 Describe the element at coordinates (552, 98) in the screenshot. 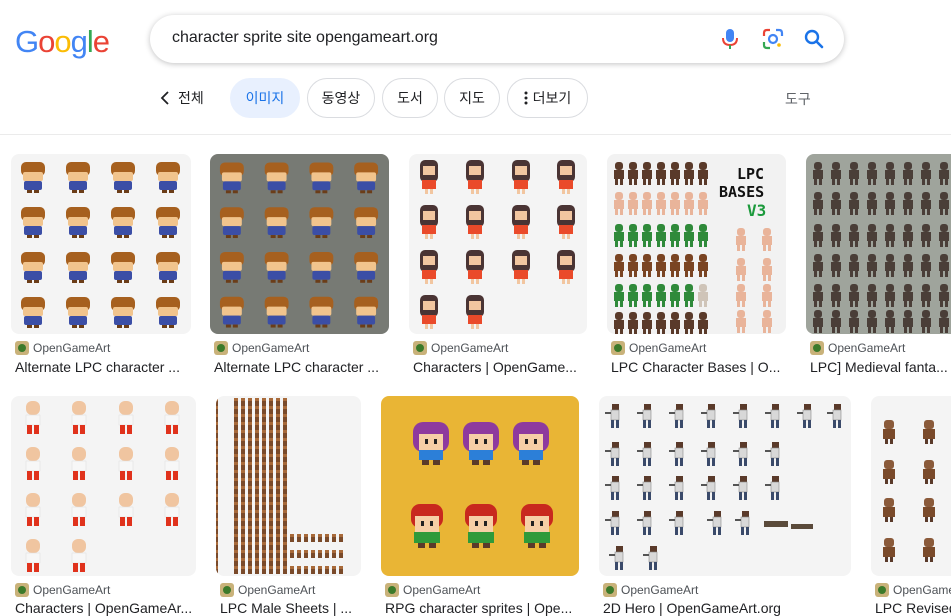

I see `tab-more-label: 더보기` at that location.